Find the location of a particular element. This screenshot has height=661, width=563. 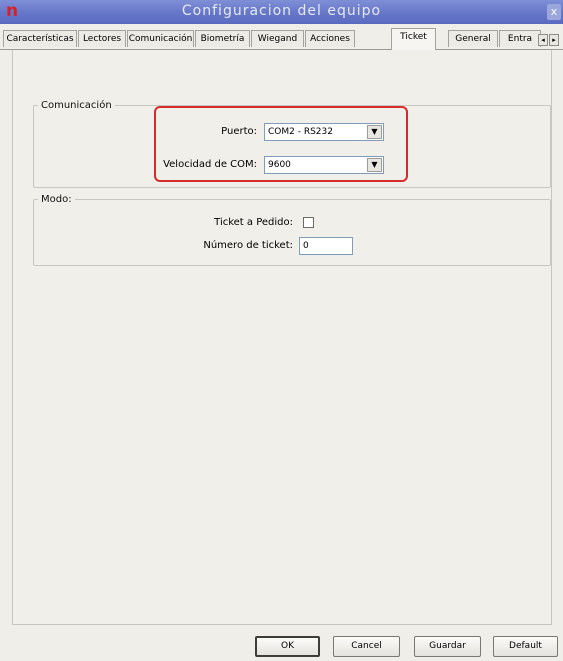

comunicacion-legend: Comunicación is located at coordinates (76, 105).